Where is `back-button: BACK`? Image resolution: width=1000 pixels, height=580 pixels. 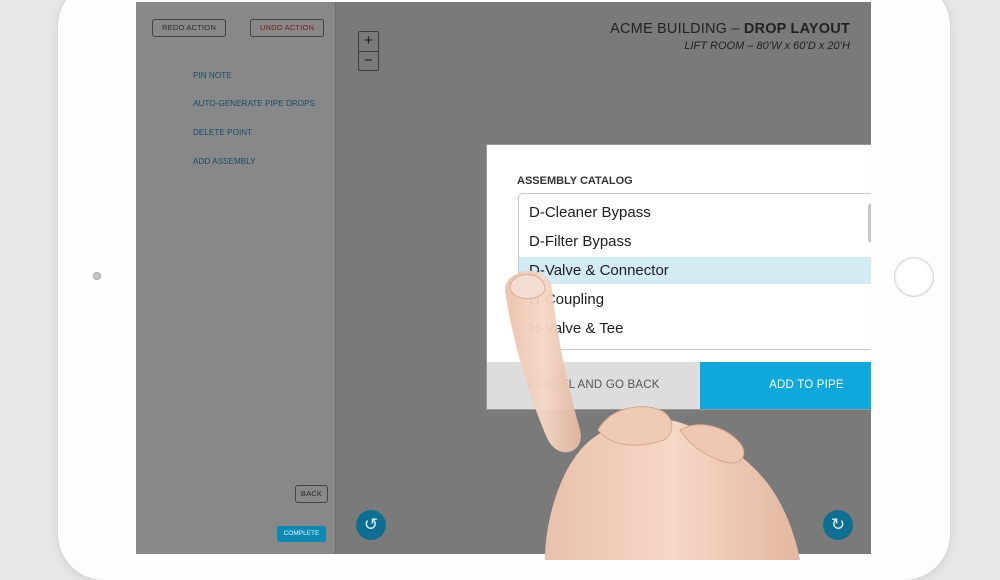 back-button: BACK is located at coordinates (311, 494).